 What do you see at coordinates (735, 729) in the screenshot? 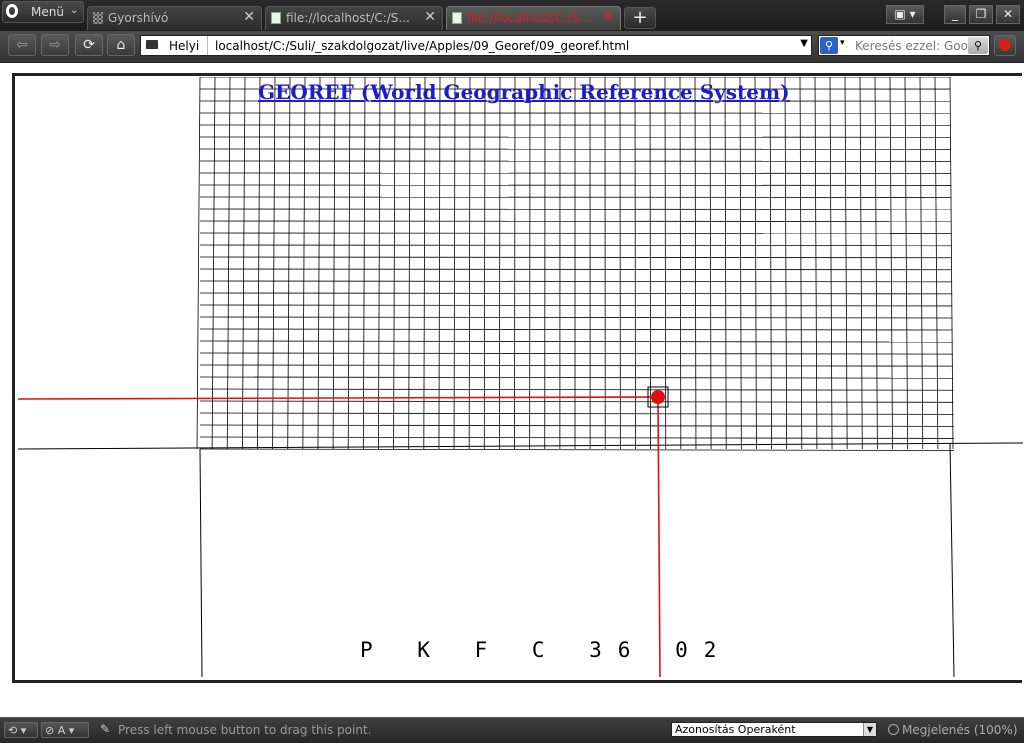
I see `identity-value: Azonosítás Operaként` at bounding box center [735, 729].